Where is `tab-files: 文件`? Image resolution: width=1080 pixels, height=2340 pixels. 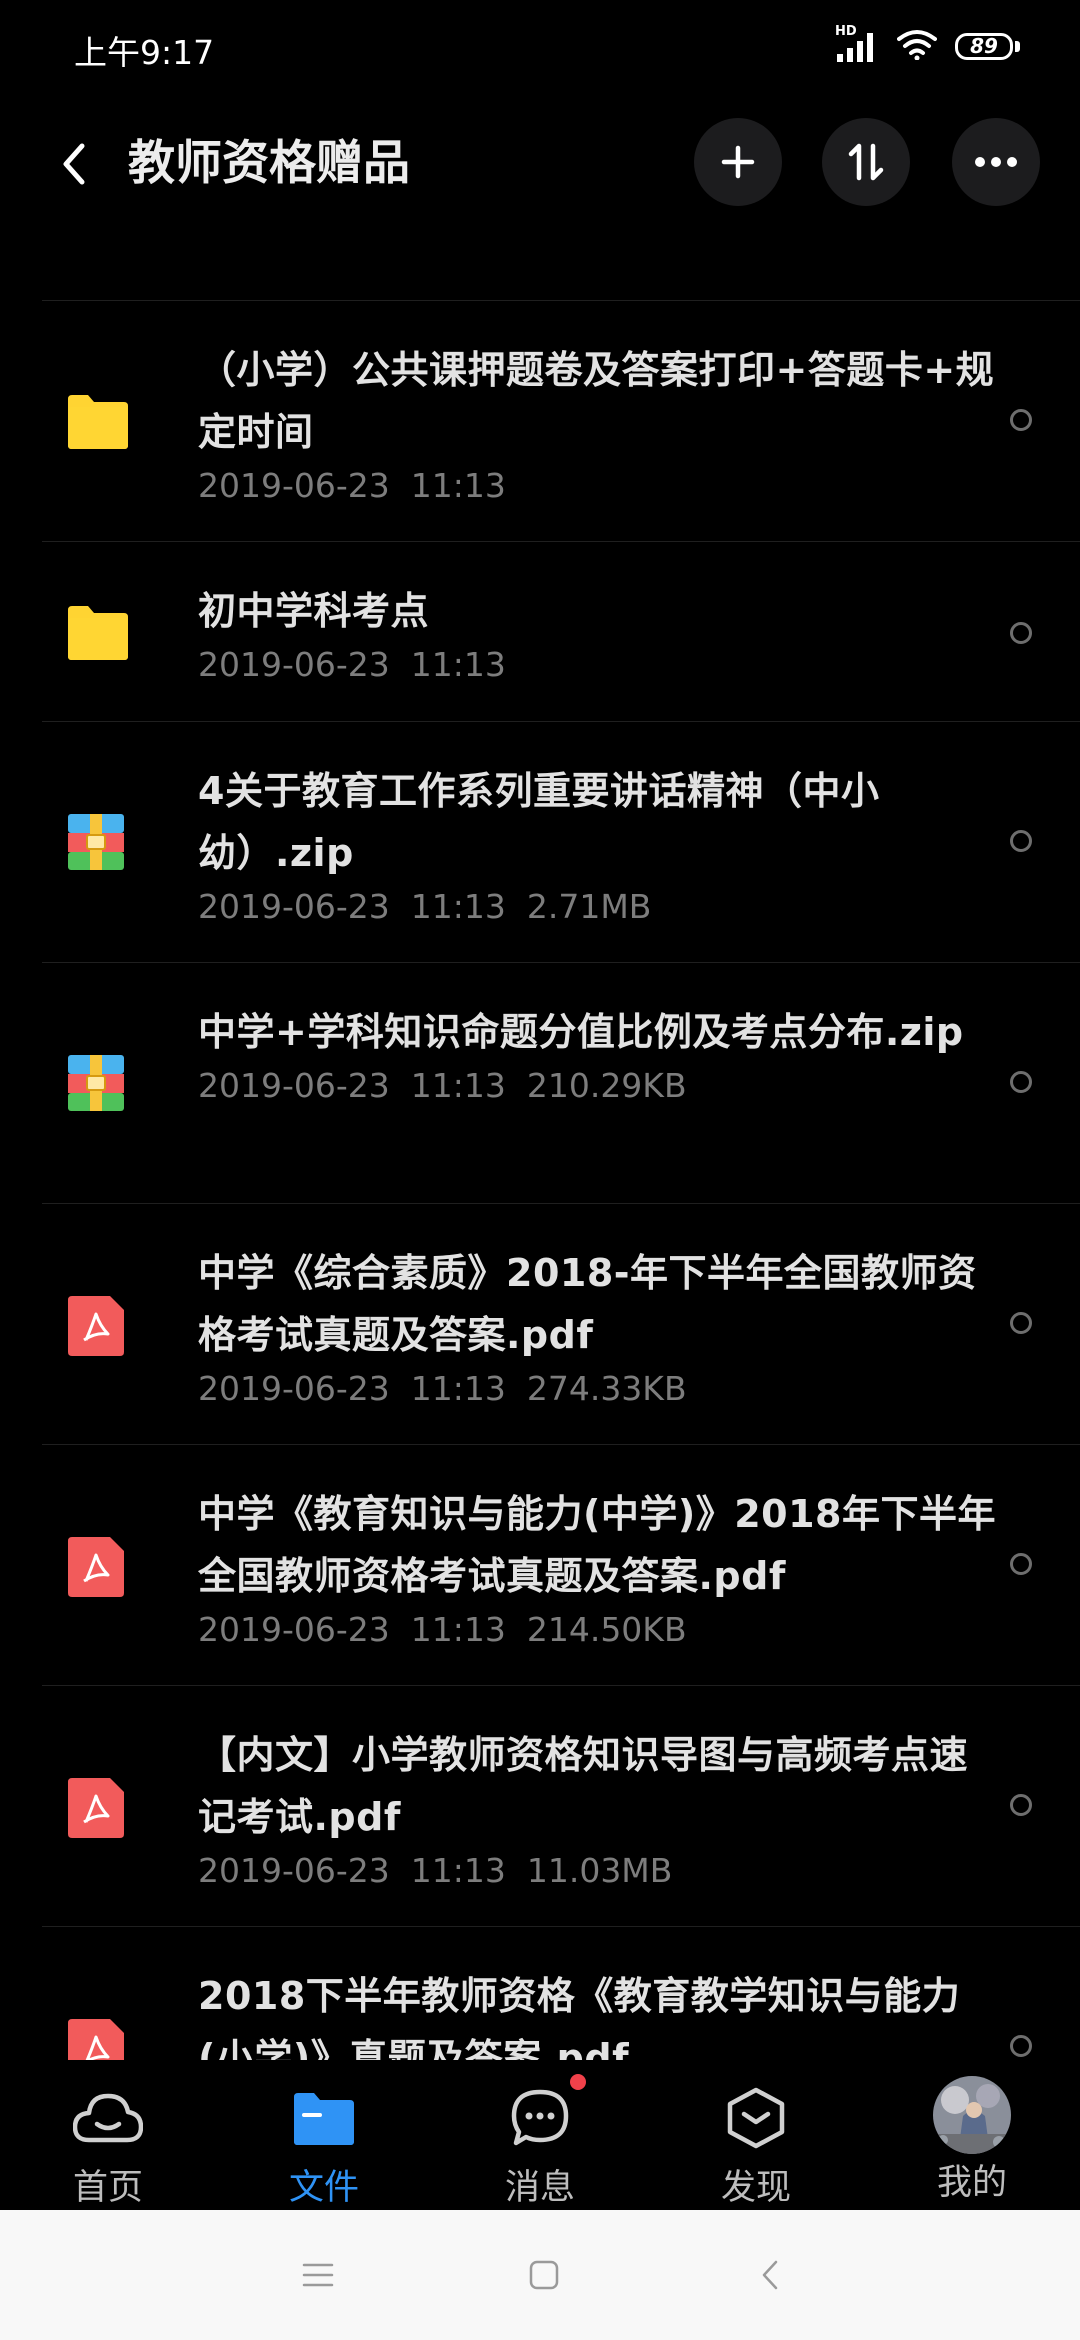 tab-files: 文件 is located at coordinates (324, 2135).